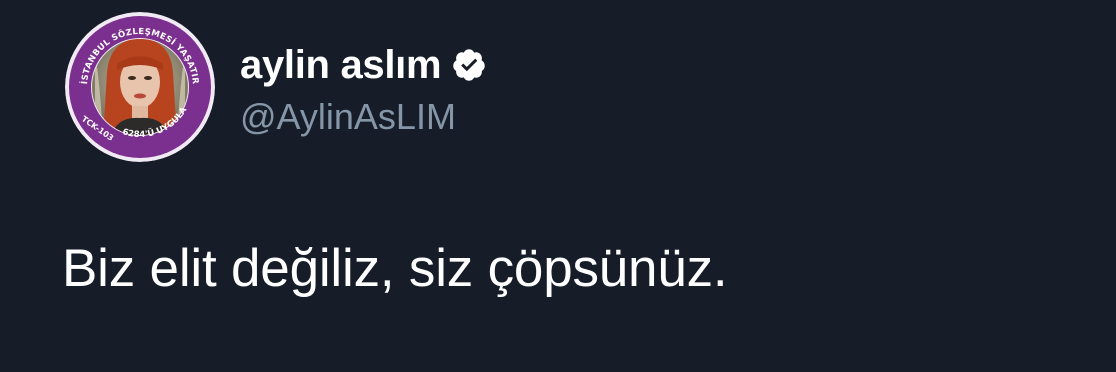 This screenshot has height=372, width=1116. I want to click on author-handle: @AylinAsLIM, so click(348, 117).